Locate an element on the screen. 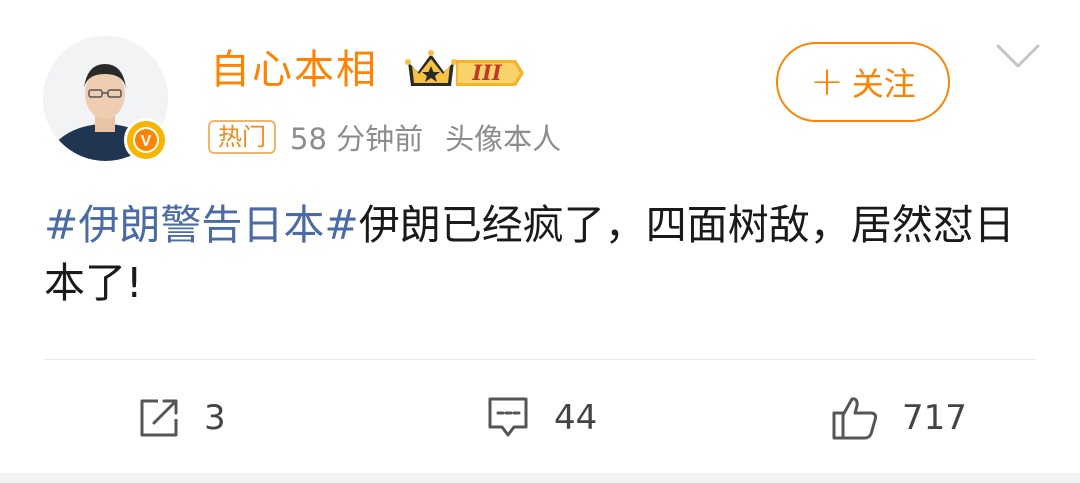  repost-icon is located at coordinates (159, 418).